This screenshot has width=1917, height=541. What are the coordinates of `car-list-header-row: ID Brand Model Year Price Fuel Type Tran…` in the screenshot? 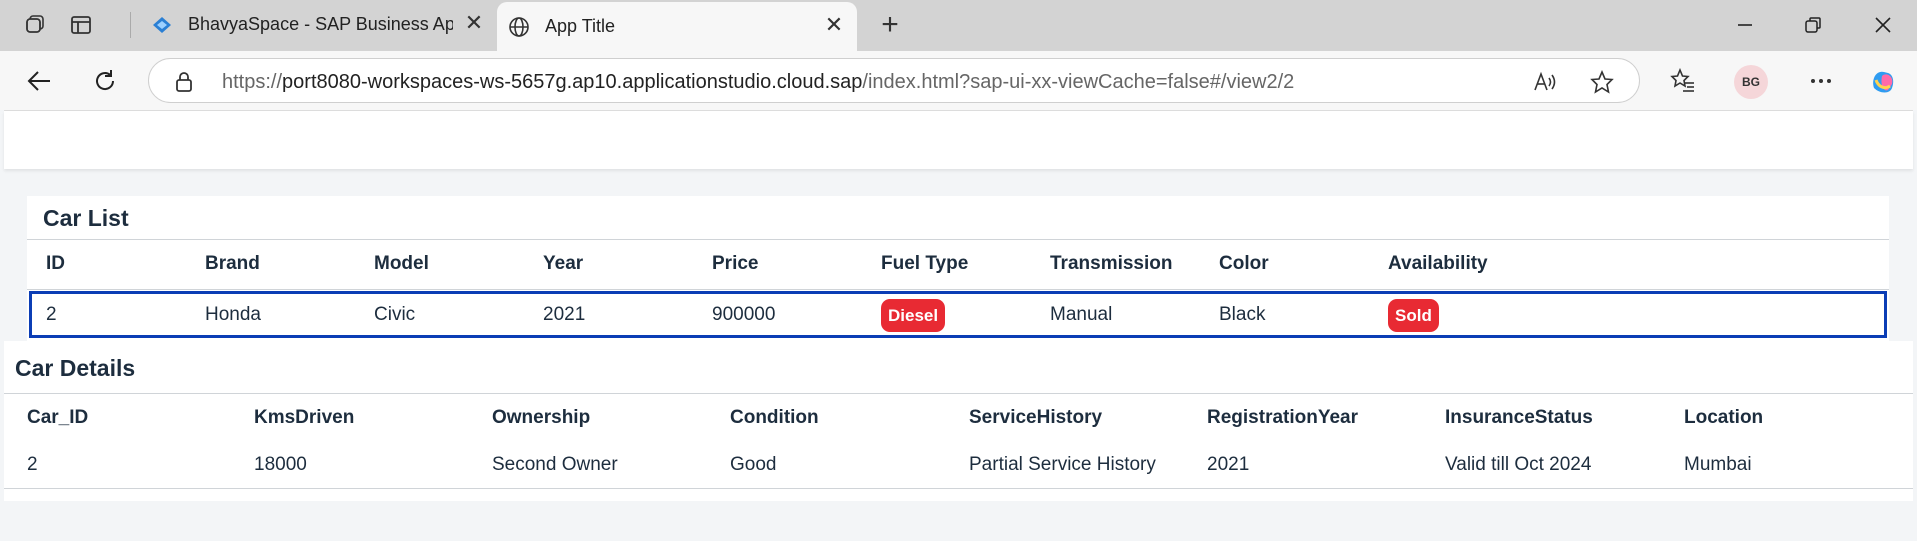 It's located at (958, 264).